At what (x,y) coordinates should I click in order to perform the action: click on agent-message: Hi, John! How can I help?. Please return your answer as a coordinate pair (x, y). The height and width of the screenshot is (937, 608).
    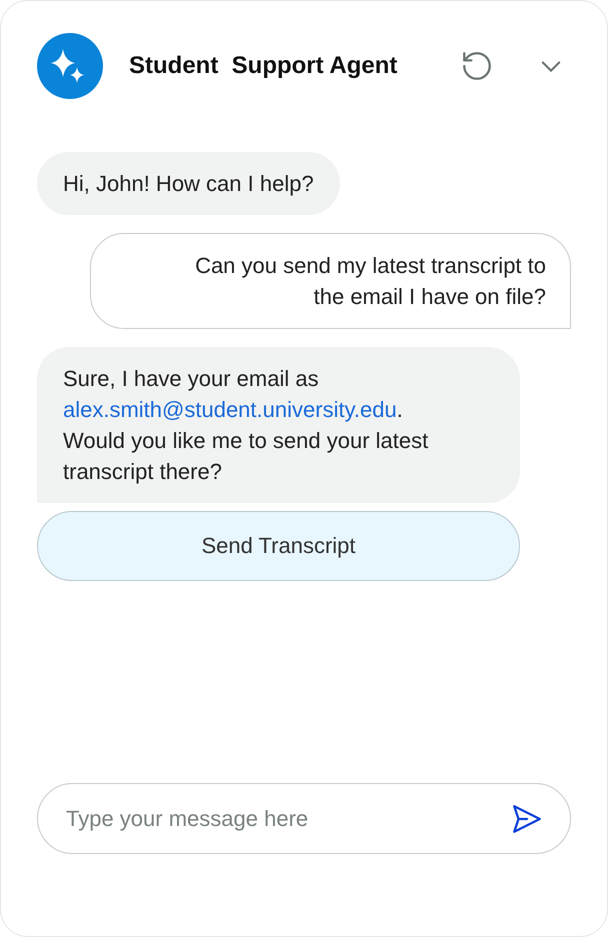
    Looking at the image, I should click on (188, 183).